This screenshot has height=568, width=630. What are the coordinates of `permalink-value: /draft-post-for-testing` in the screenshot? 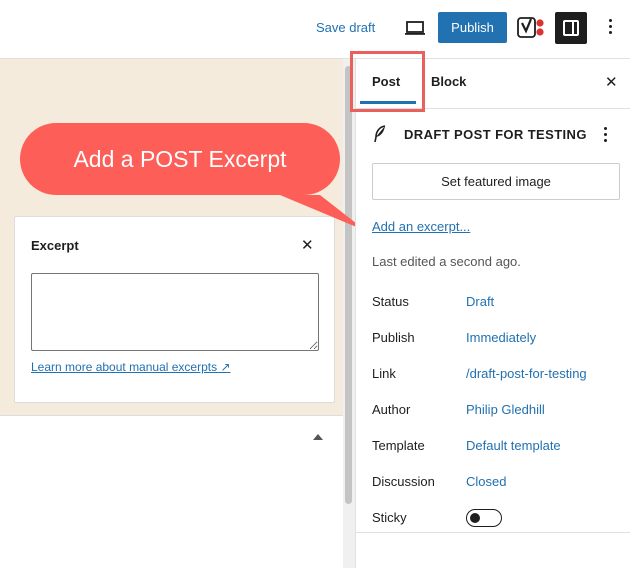 It's located at (526, 373).